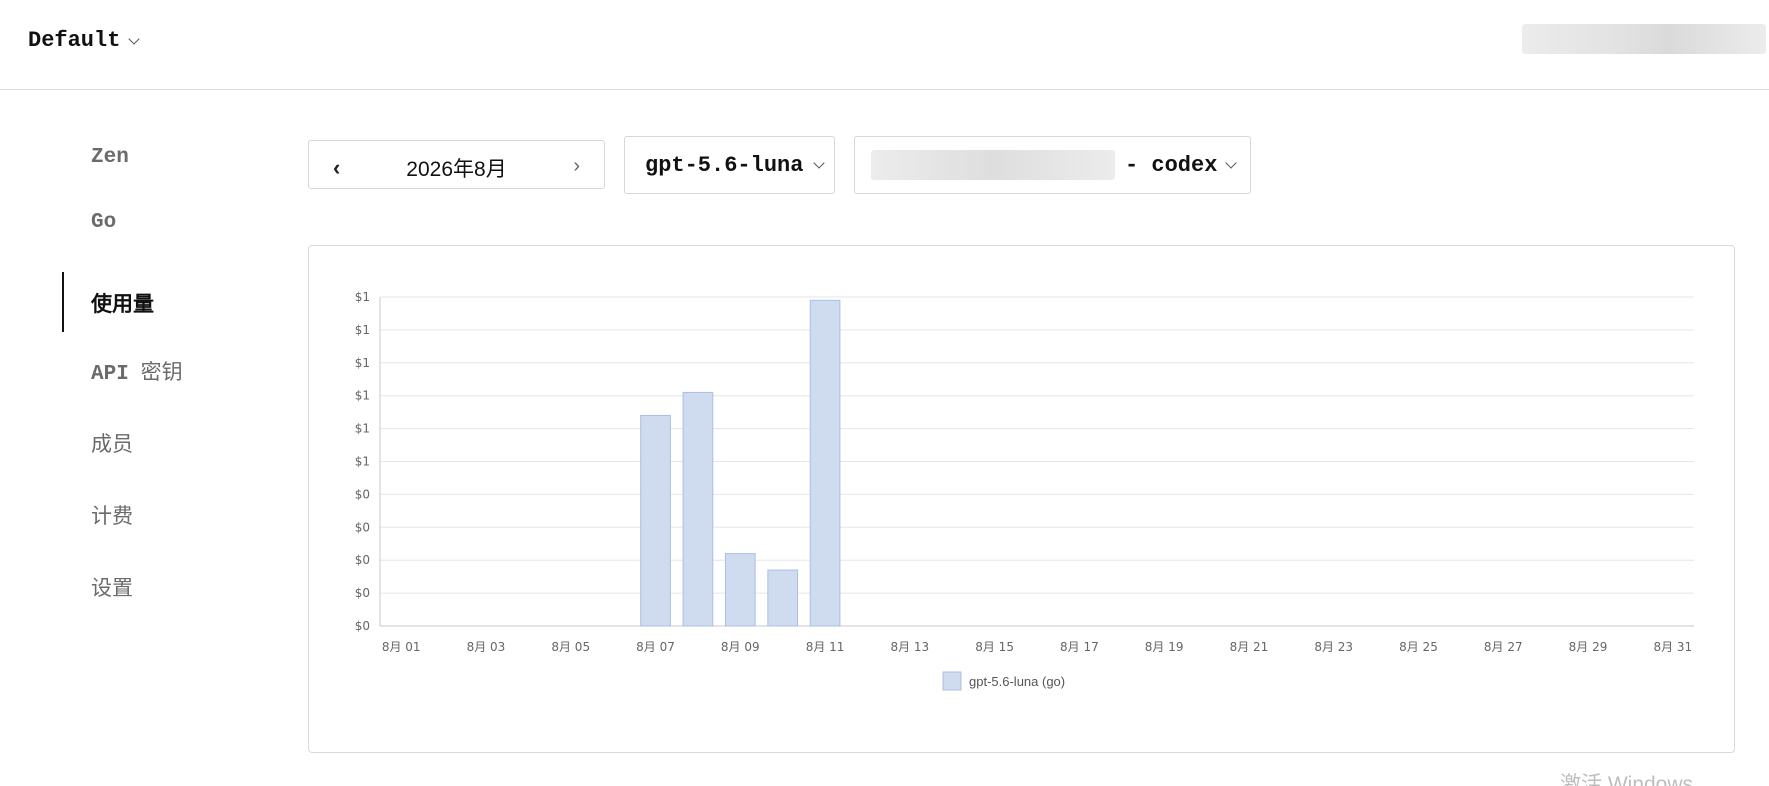  What do you see at coordinates (993, 165) in the screenshot?
I see `api-key-blurred` at bounding box center [993, 165].